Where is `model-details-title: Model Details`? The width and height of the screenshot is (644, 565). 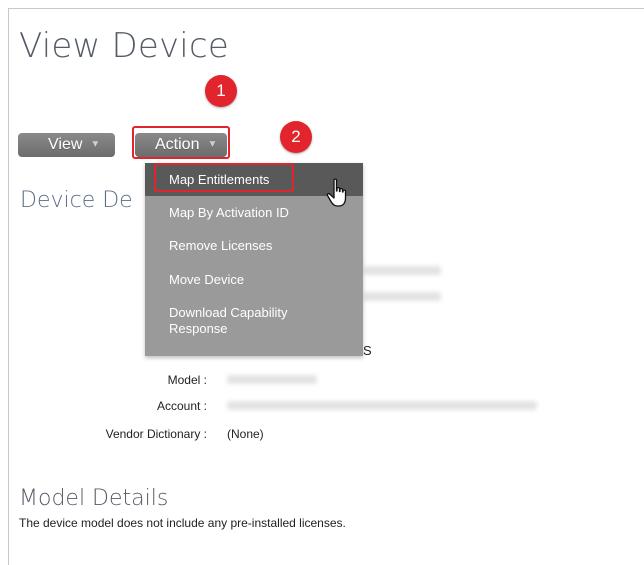
model-details-title: Model Details is located at coordinates (94, 498).